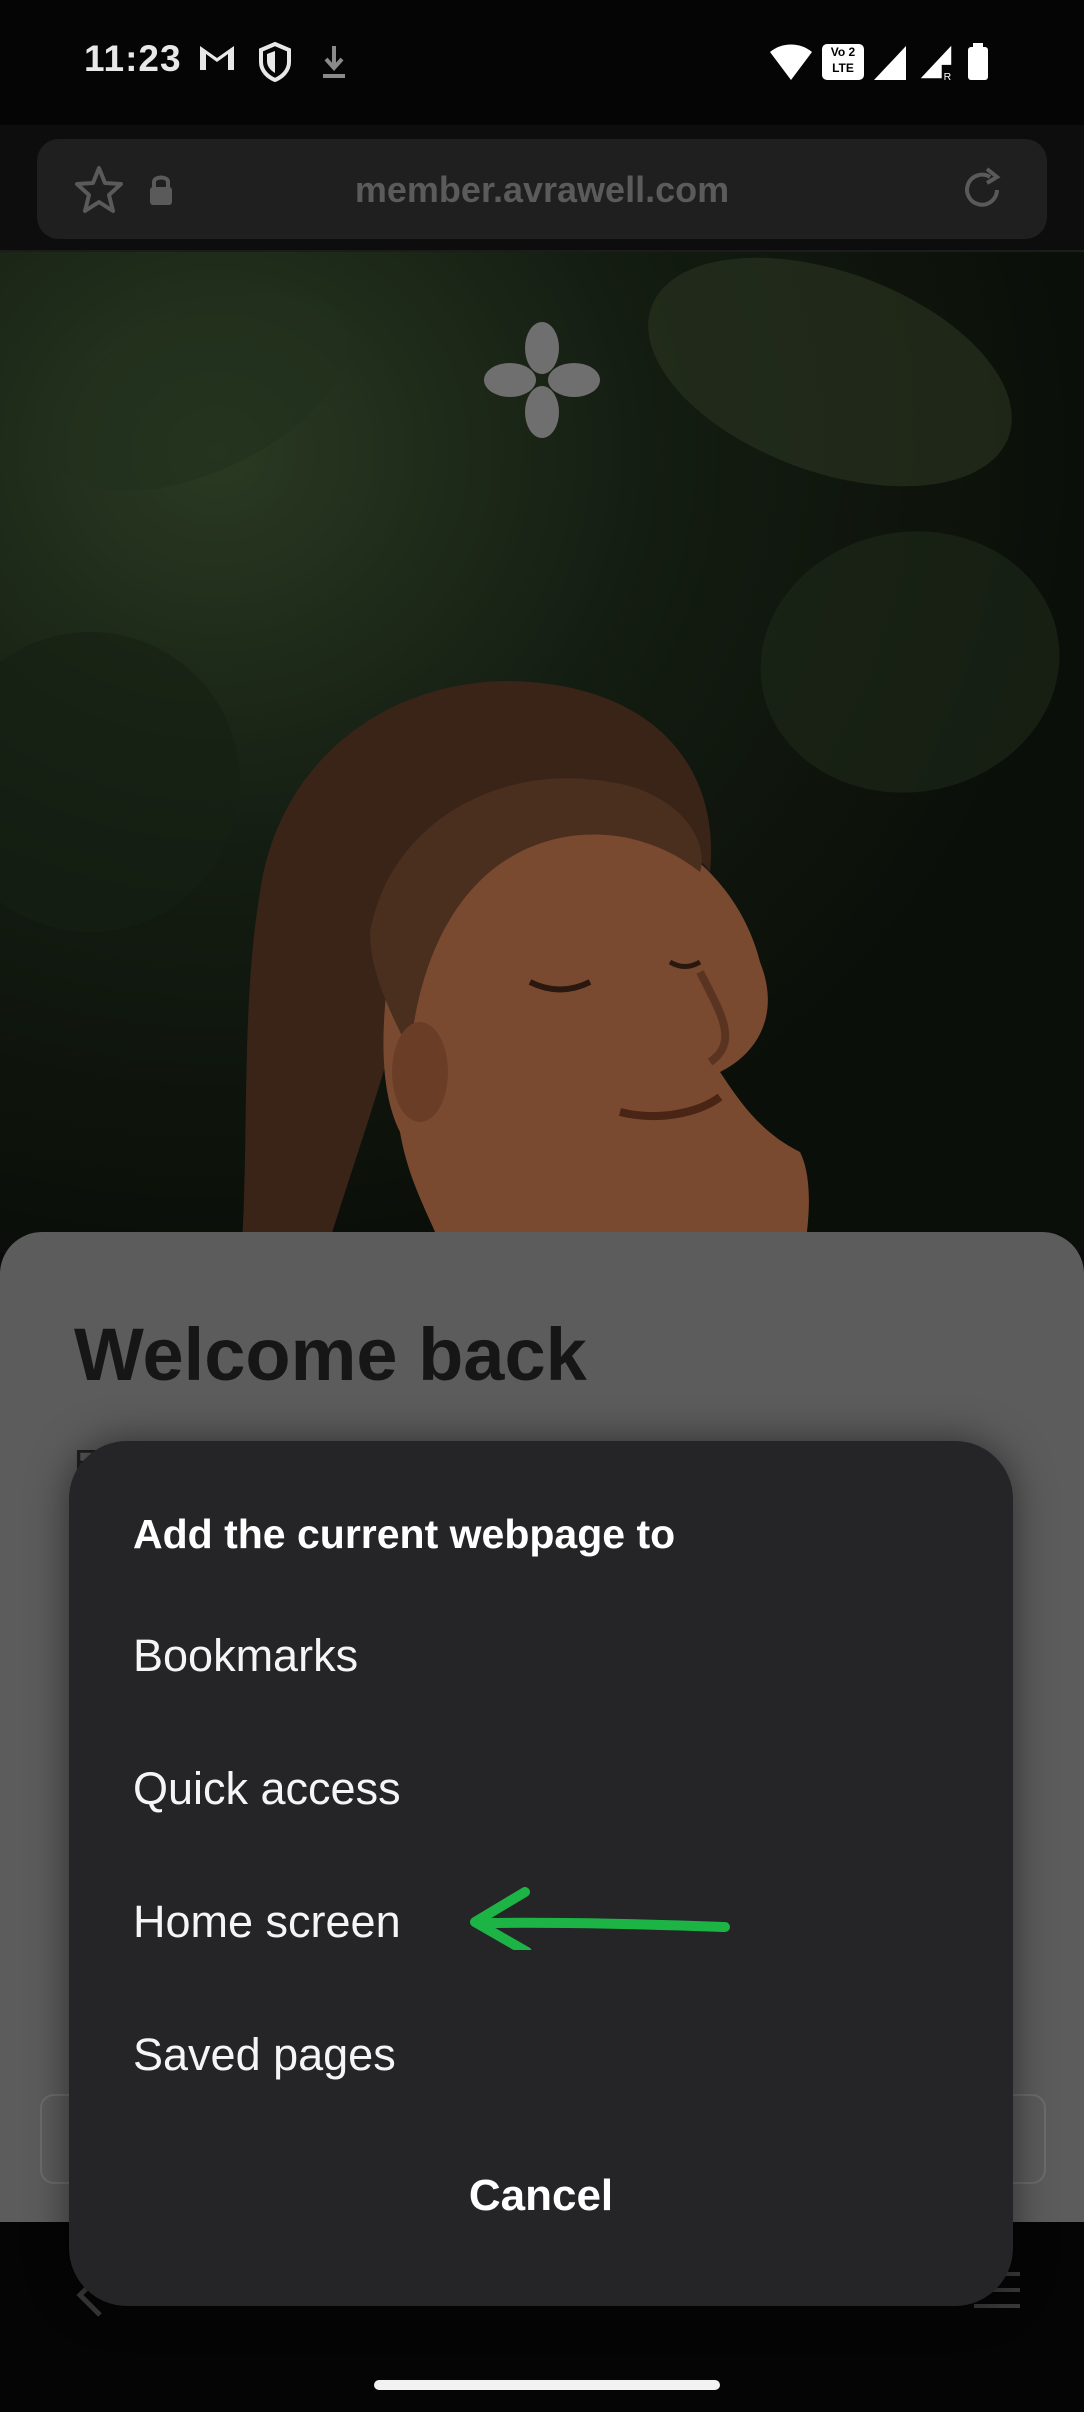 The width and height of the screenshot is (1084, 2412). What do you see at coordinates (978, 61) in the screenshot?
I see `battery-icon` at bounding box center [978, 61].